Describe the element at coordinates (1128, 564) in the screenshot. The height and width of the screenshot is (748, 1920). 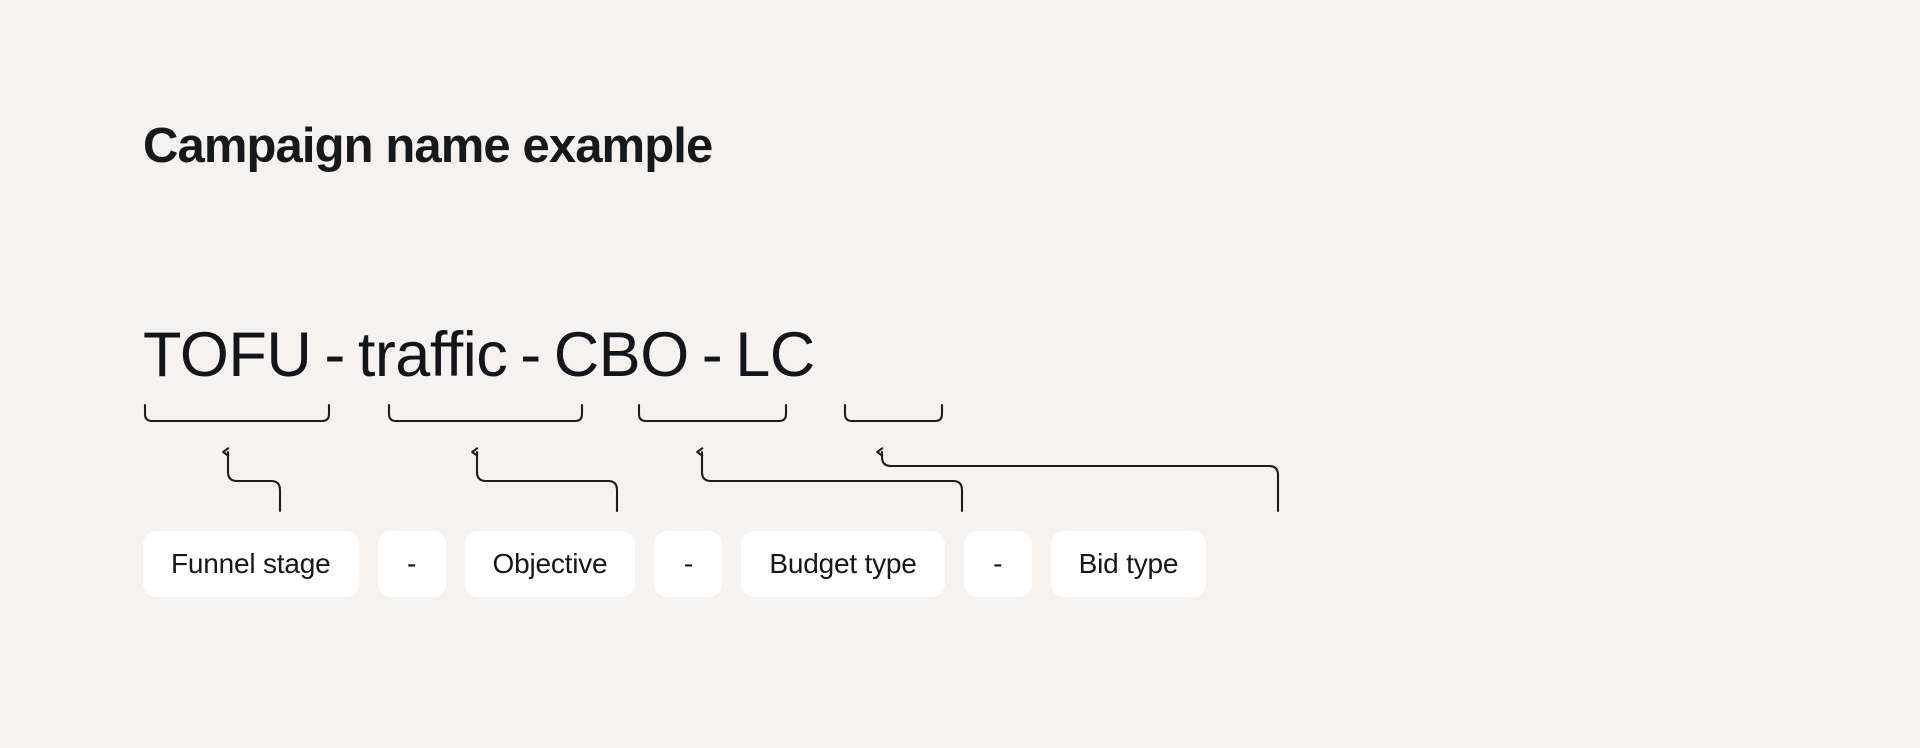
I see `pill-bid-type: Bid type` at that location.